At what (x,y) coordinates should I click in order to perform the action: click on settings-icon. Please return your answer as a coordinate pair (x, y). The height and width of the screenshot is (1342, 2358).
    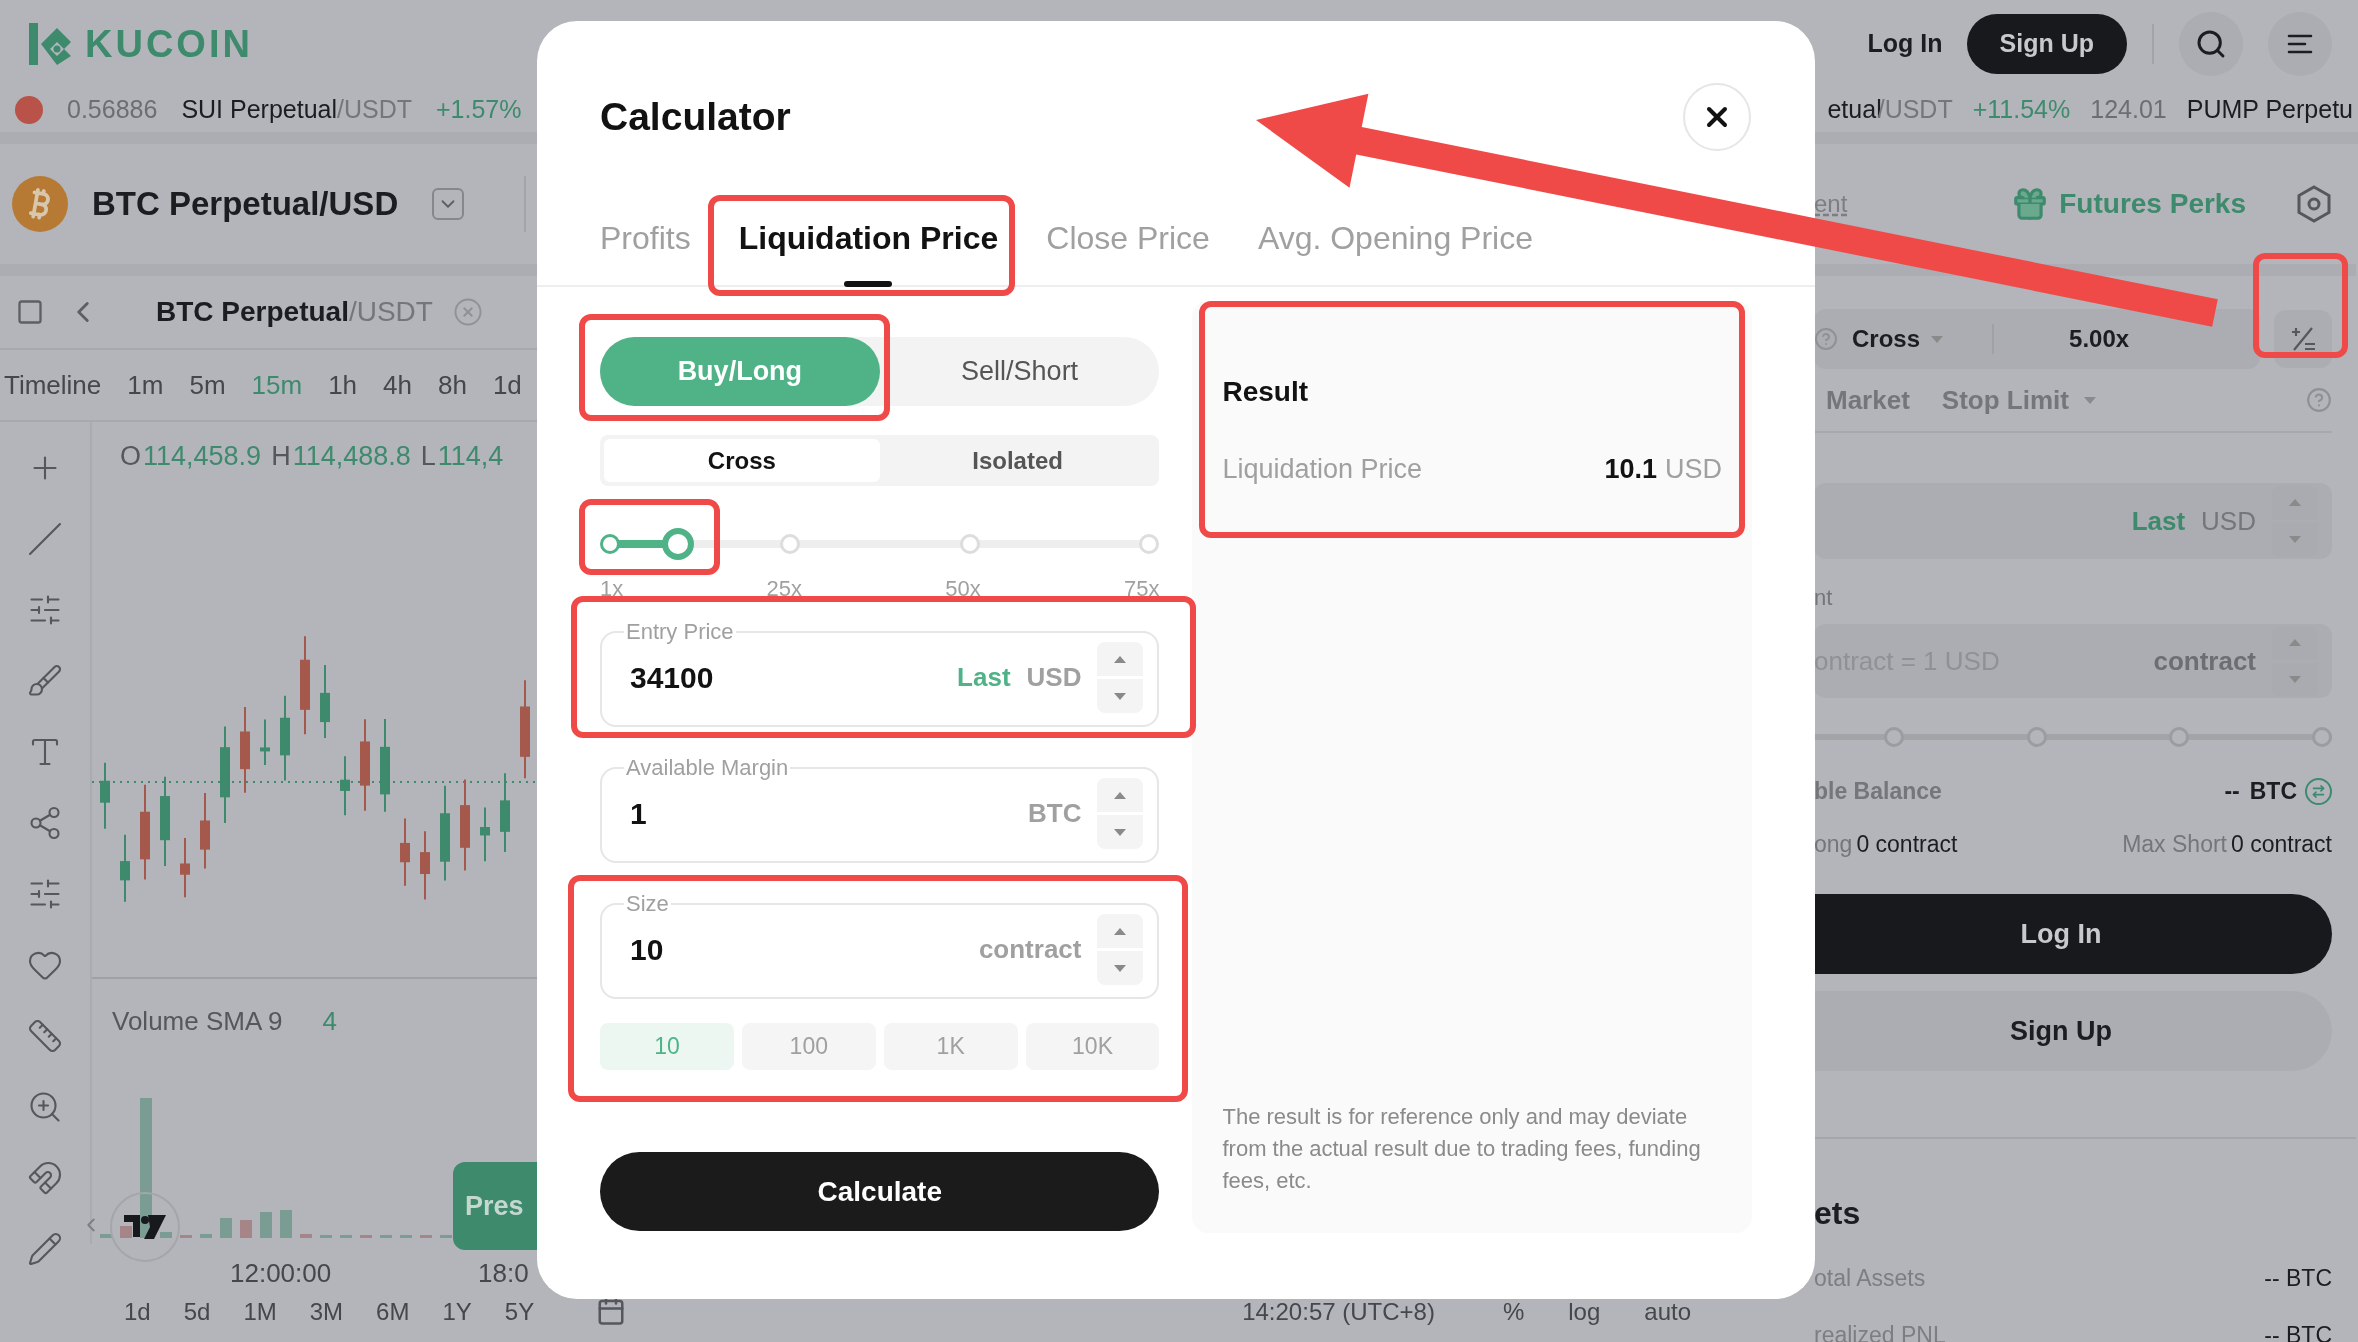
    Looking at the image, I should click on (2314, 204).